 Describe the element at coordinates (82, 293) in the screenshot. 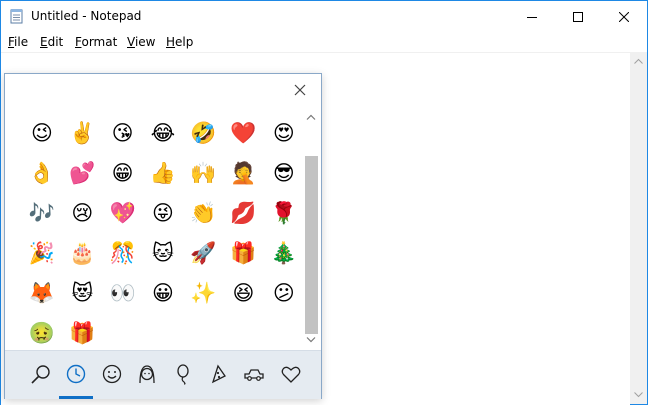

I see `emoji-cell: 😻` at that location.